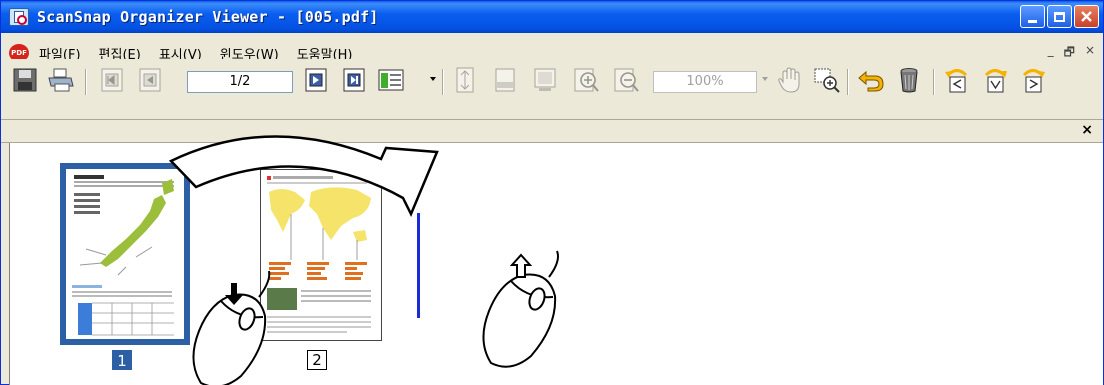 This screenshot has height=385, width=1104. I want to click on print-icon, so click(61, 80).